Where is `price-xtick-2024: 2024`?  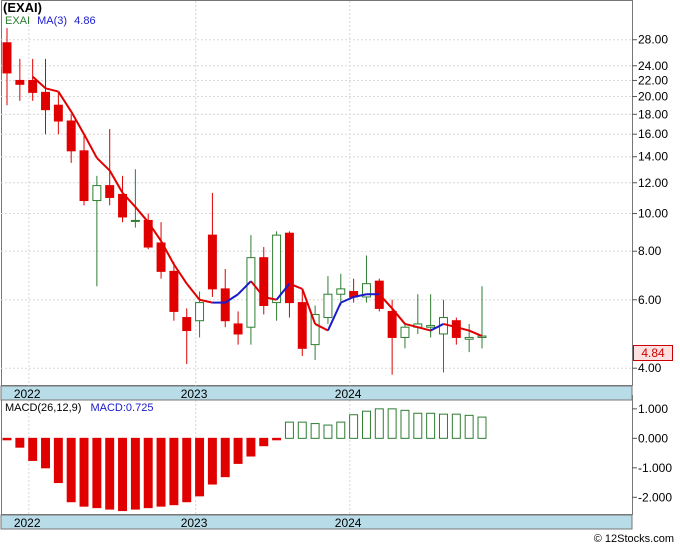 price-xtick-2024: 2024 is located at coordinates (348, 394).